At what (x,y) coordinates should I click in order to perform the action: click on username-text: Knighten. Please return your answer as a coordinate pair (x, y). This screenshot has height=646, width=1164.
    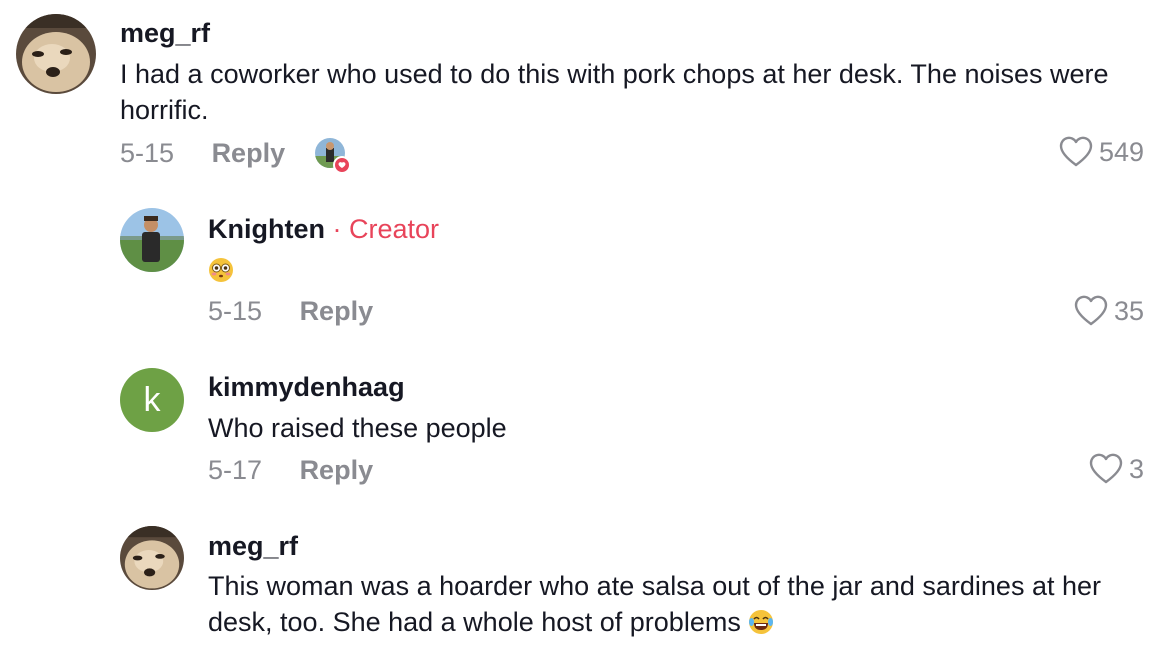
    Looking at the image, I should click on (266, 229).